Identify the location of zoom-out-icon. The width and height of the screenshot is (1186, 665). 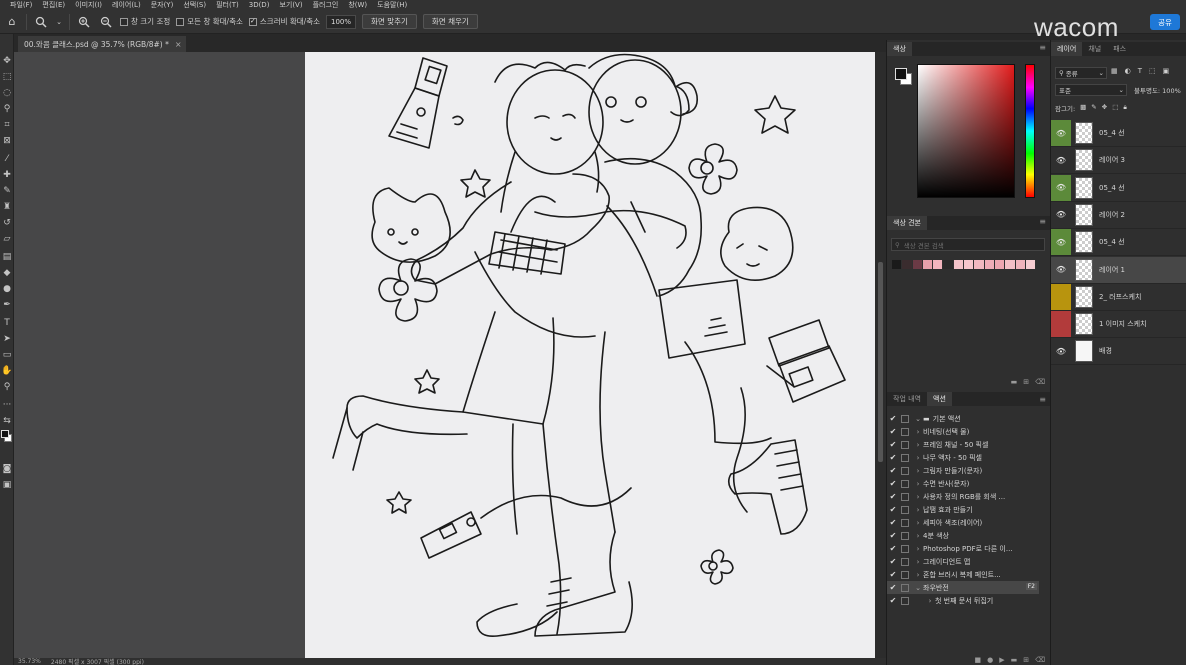
(106, 22).